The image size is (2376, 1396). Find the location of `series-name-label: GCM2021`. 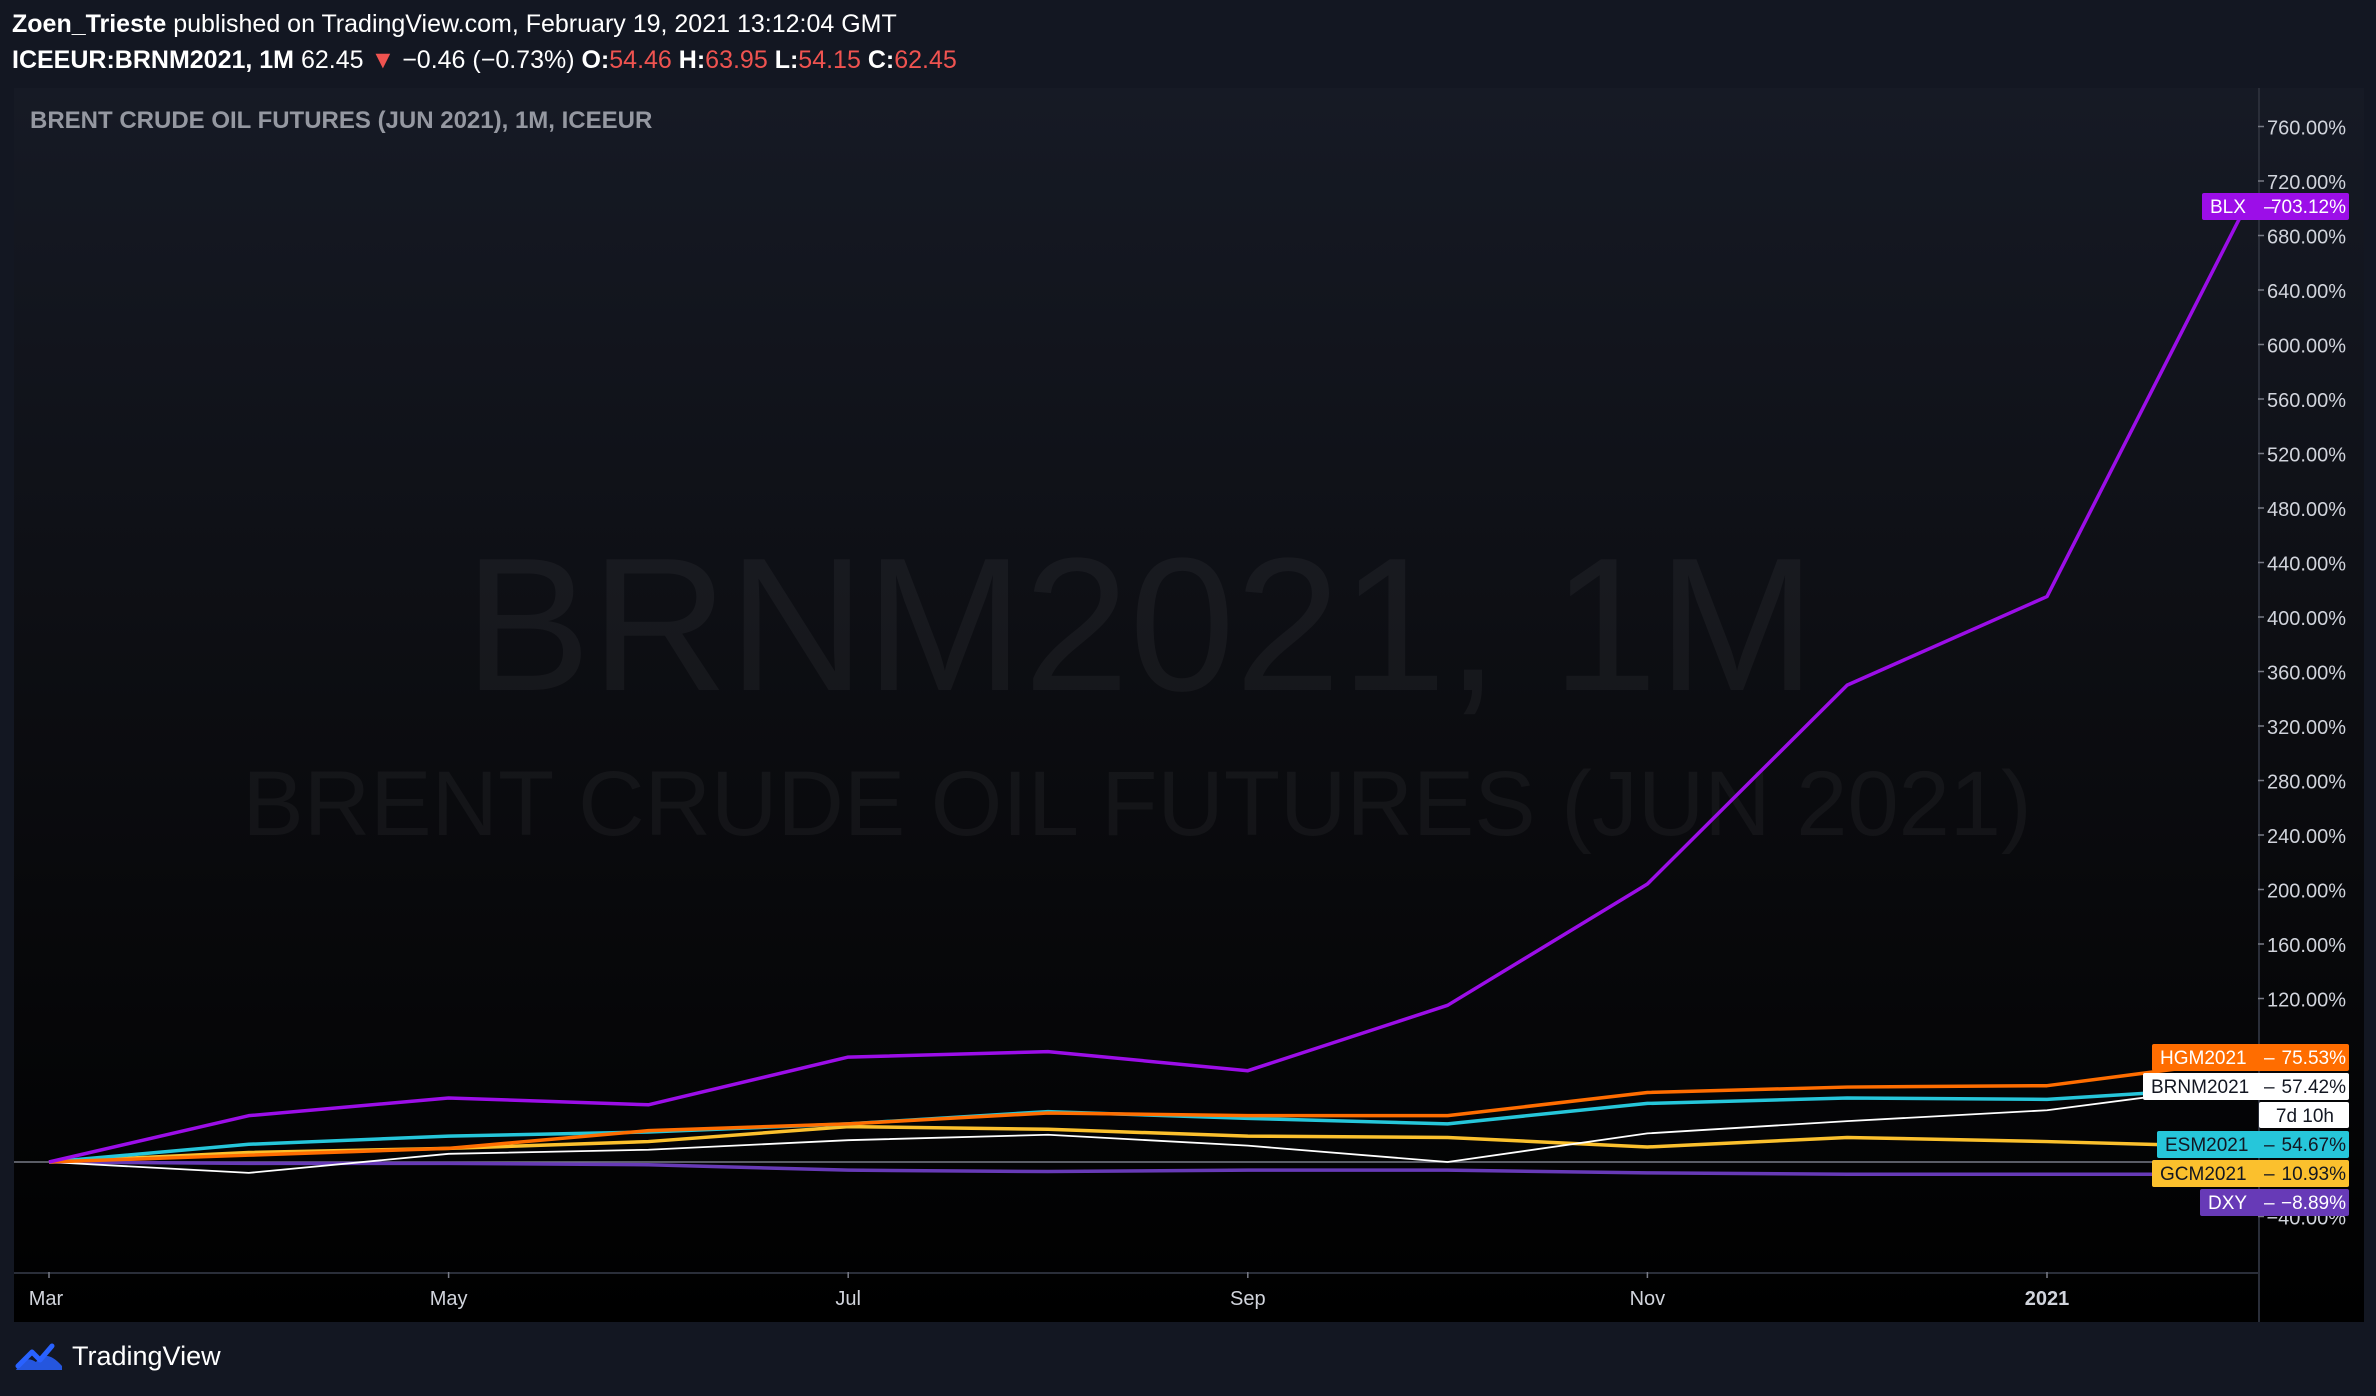

series-name-label: GCM2021 is located at coordinates (2203, 1174).